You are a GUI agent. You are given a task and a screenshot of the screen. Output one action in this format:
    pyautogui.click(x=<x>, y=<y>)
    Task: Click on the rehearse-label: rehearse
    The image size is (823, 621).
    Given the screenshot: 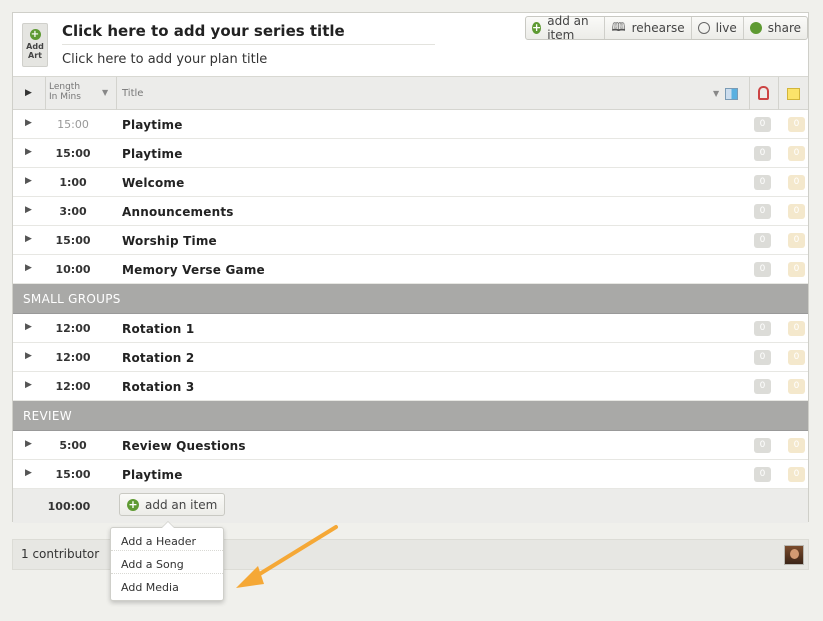 What is the action you would take?
    pyautogui.click(x=658, y=28)
    